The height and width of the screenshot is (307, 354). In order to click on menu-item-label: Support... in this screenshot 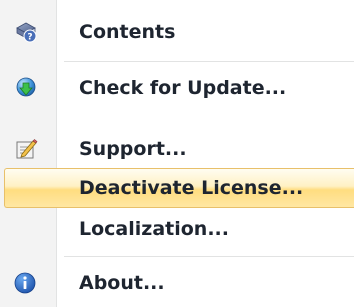, I will do `click(133, 149)`.